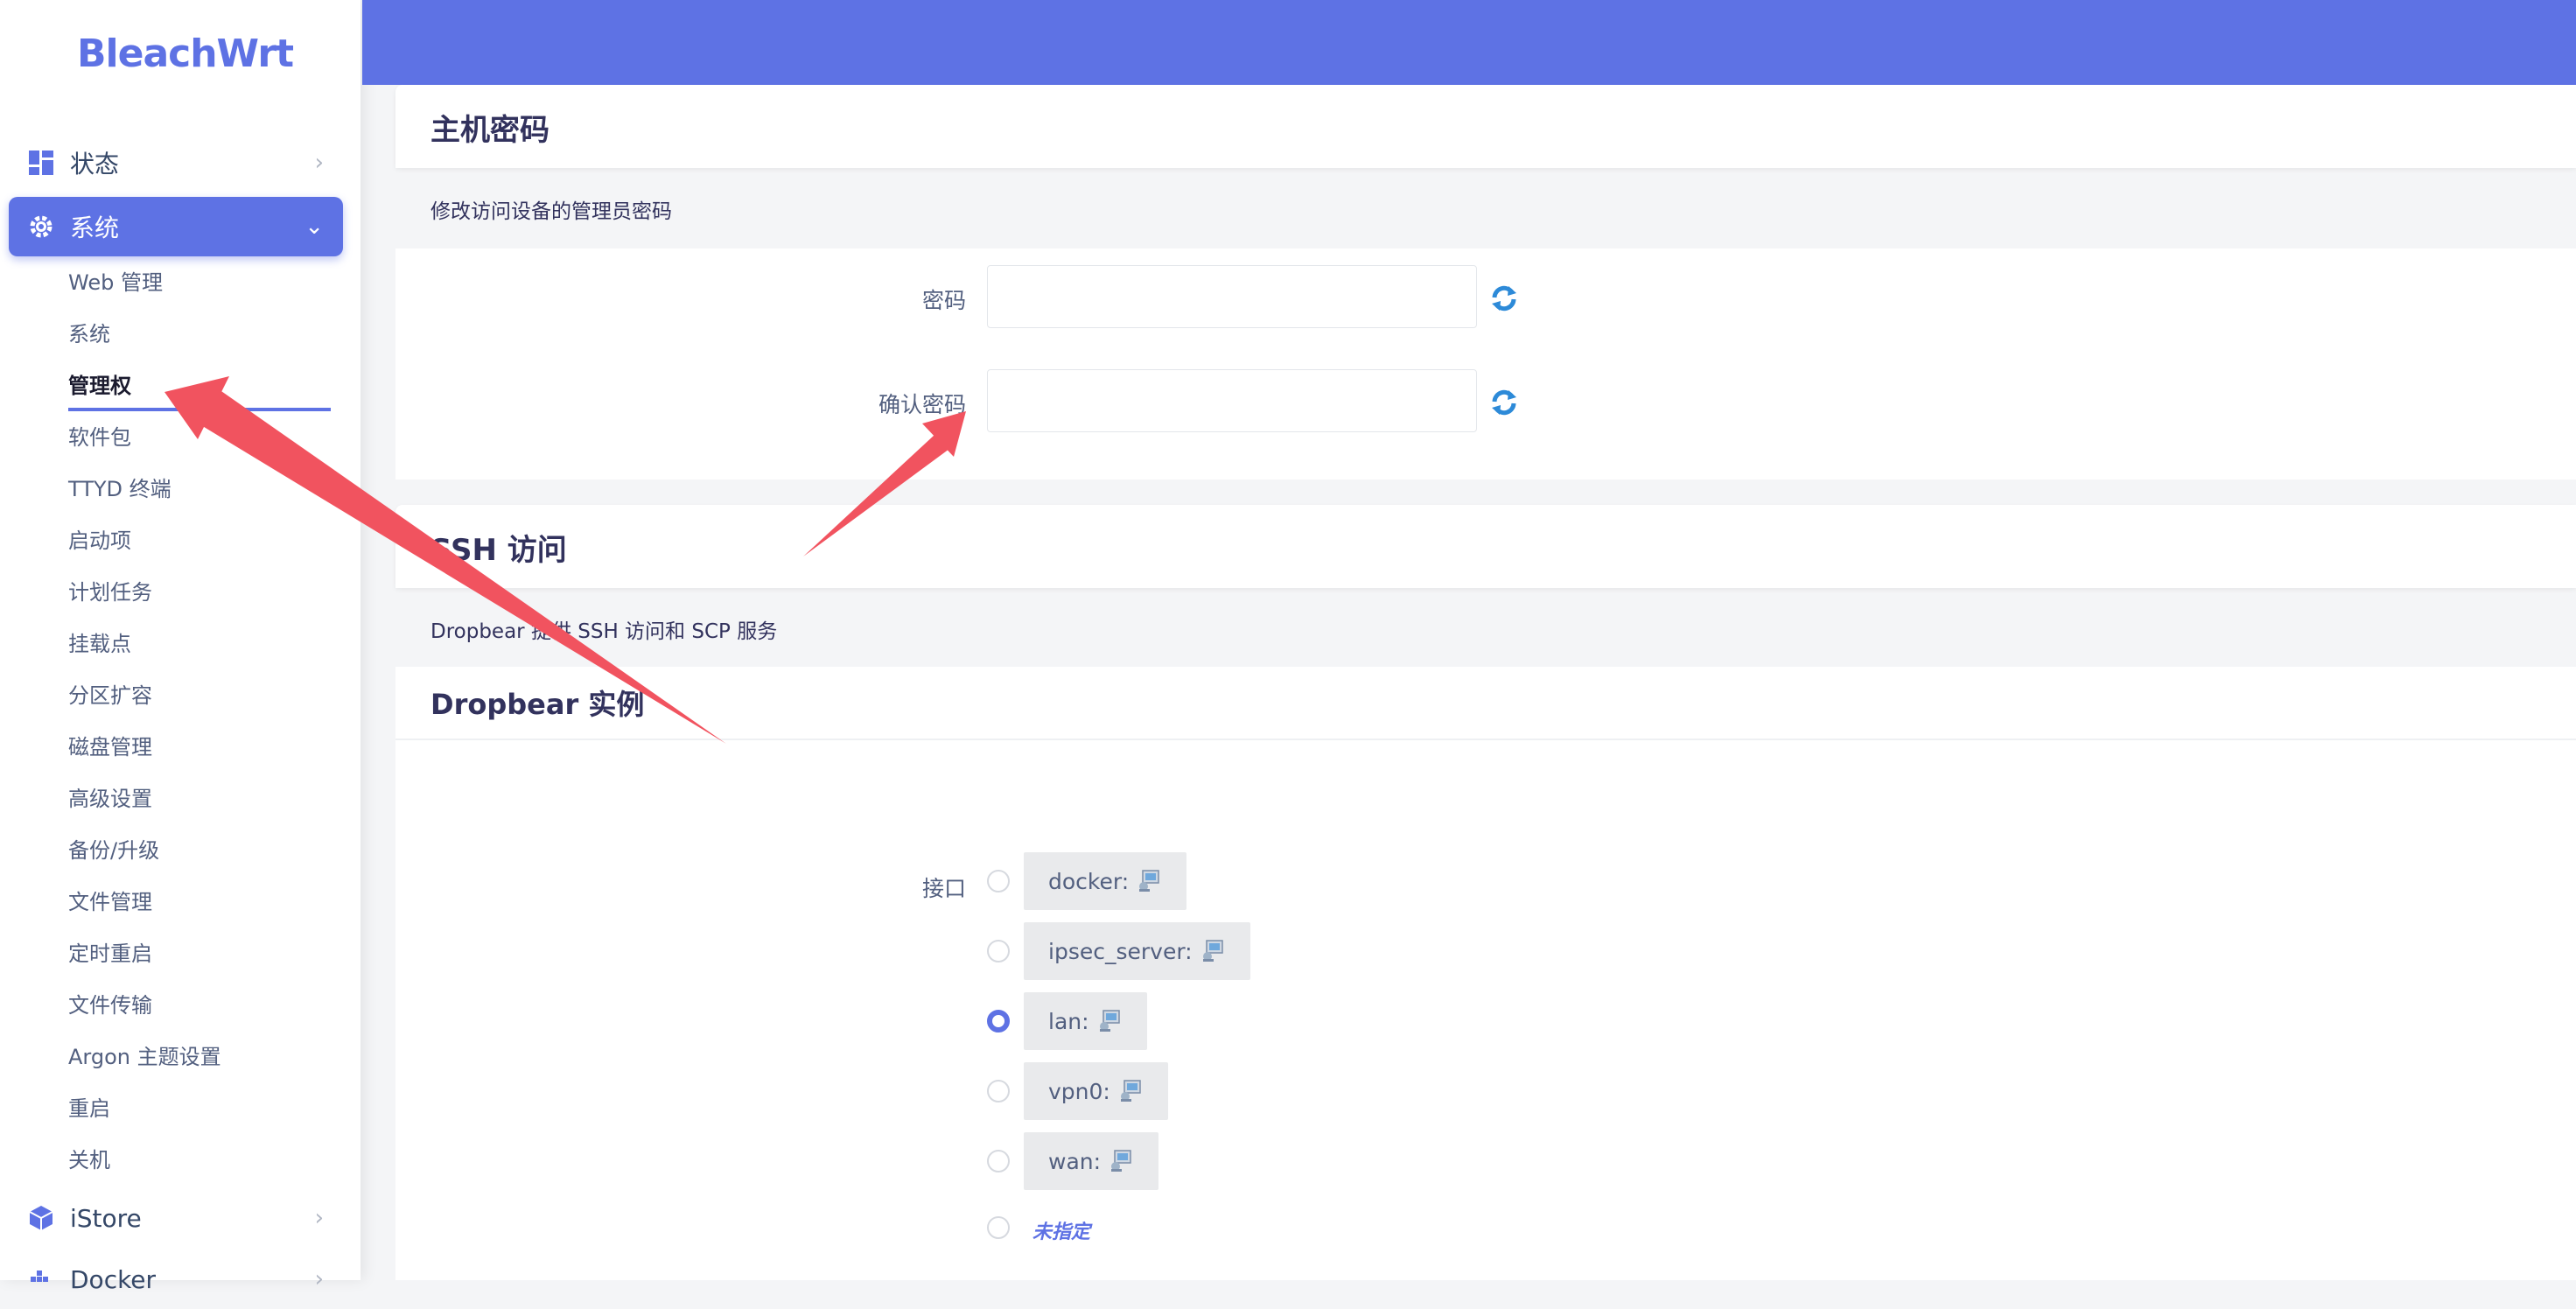 Image resolution: width=2576 pixels, height=1309 pixels. What do you see at coordinates (551, 211) in the screenshot?
I see `password-section-description: 修改访问设备的管理员密码` at bounding box center [551, 211].